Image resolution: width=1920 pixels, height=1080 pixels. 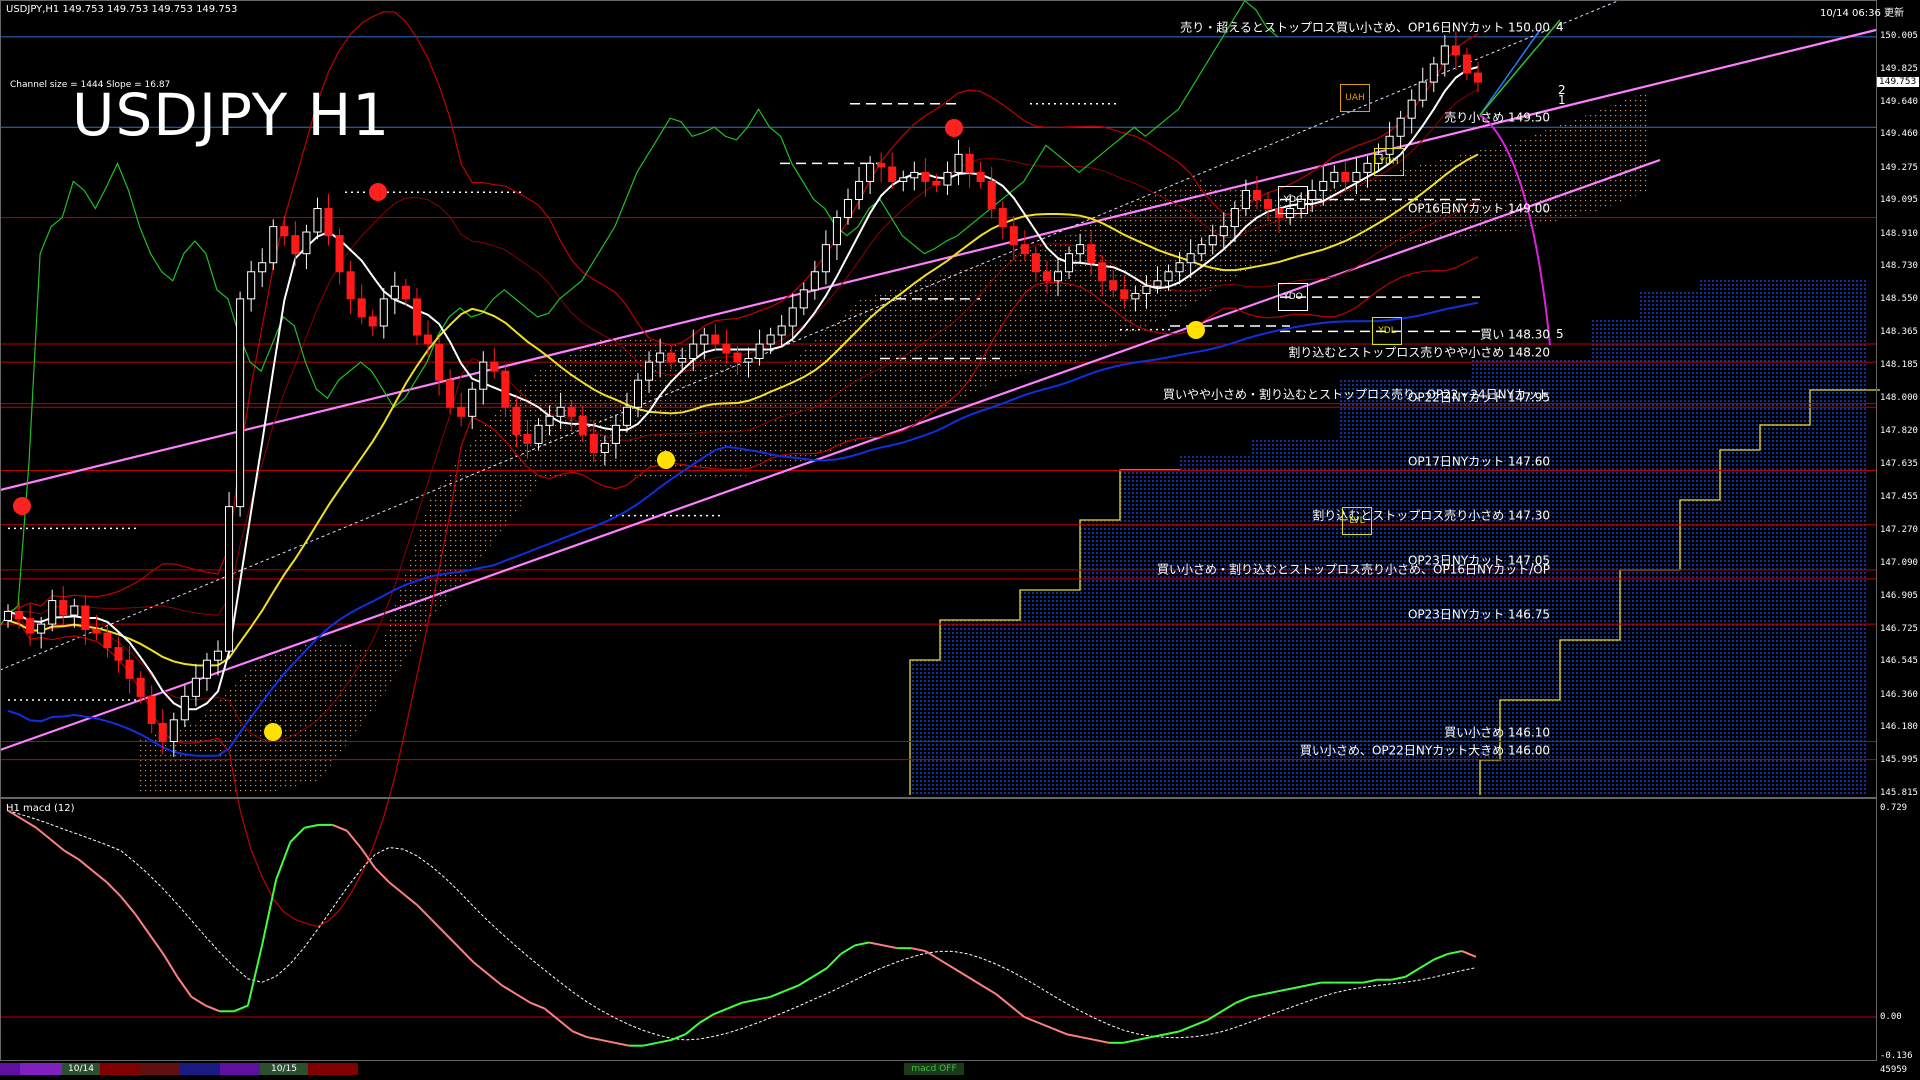 I want to click on fractal-arrow, so click(x=378, y=192).